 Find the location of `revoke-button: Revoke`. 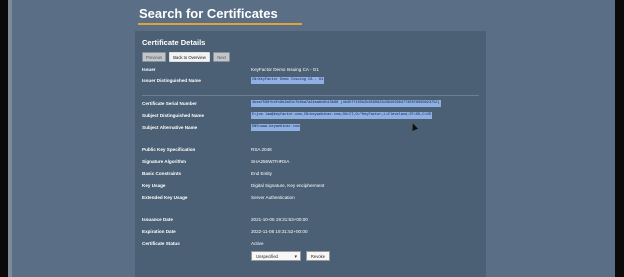

revoke-button: Revoke is located at coordinates (318, 256).